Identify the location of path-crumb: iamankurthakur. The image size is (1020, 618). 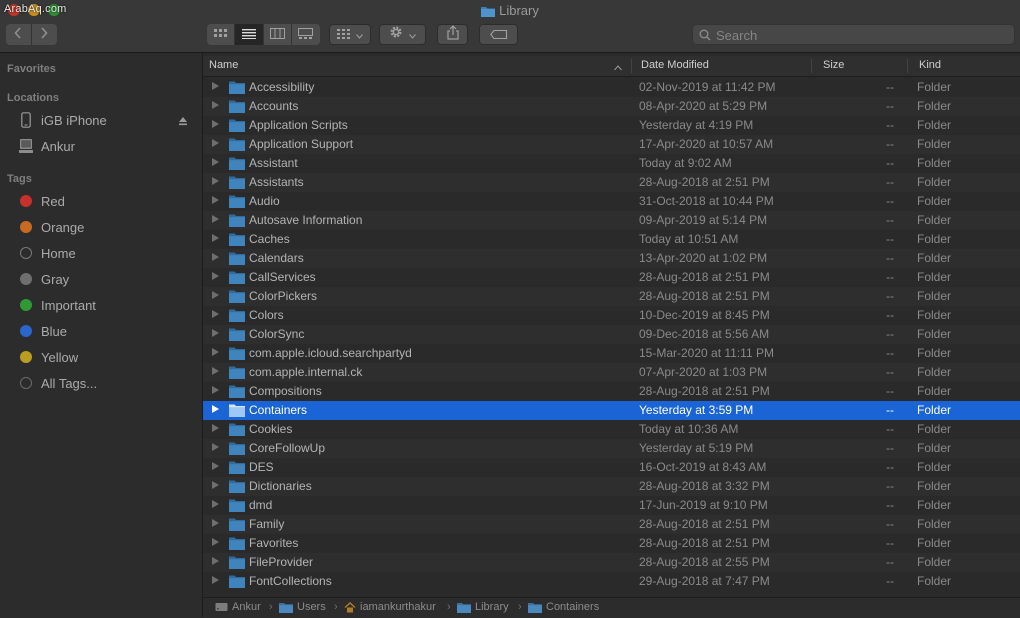
(390, 607).